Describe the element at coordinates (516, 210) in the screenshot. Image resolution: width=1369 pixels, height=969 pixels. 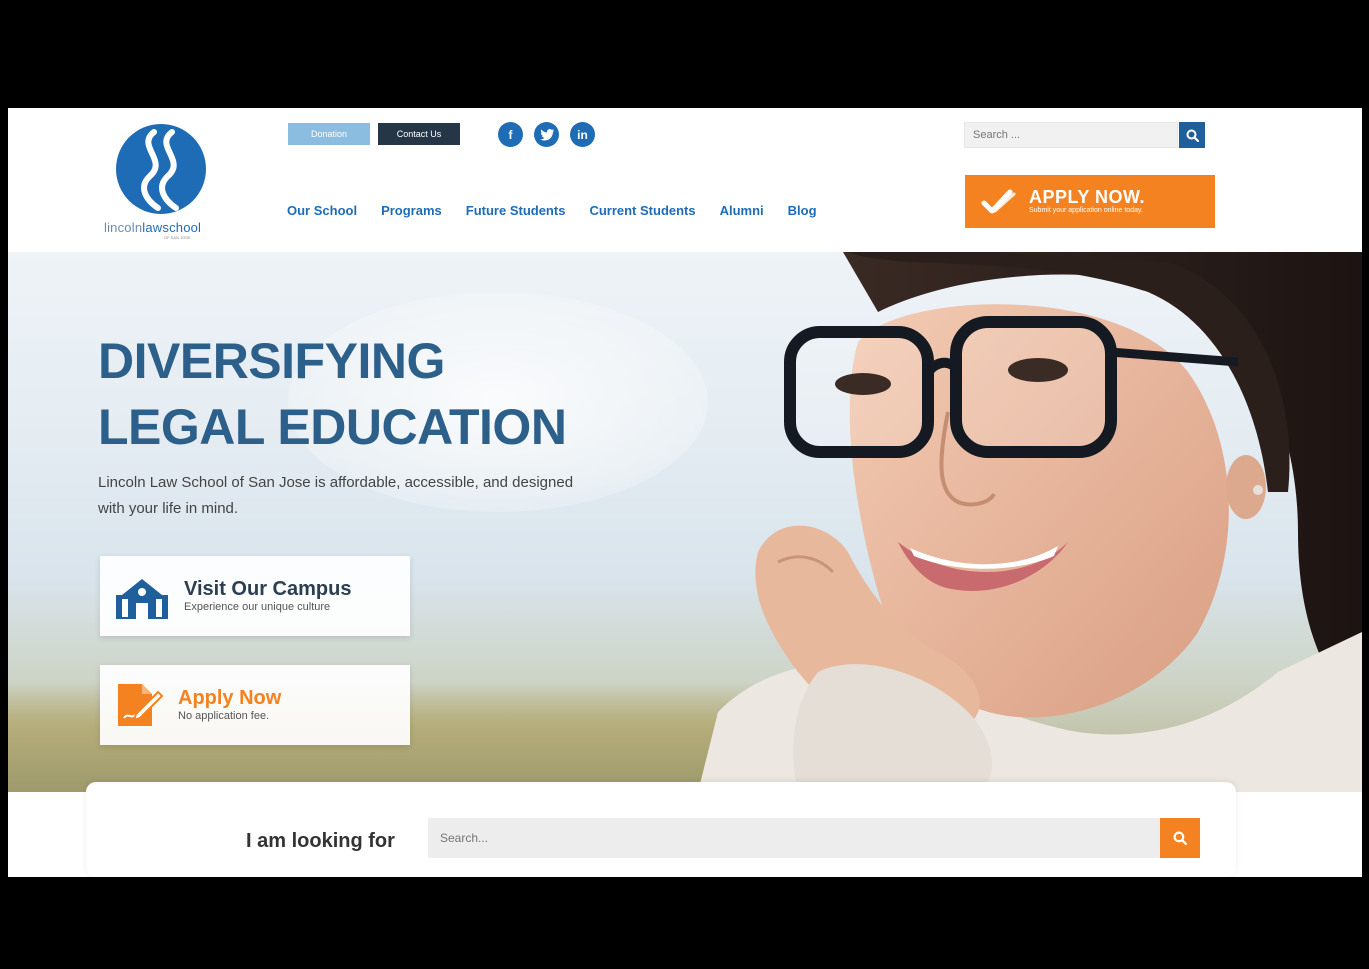
I see `nav-future-students: Future Students` at that location.